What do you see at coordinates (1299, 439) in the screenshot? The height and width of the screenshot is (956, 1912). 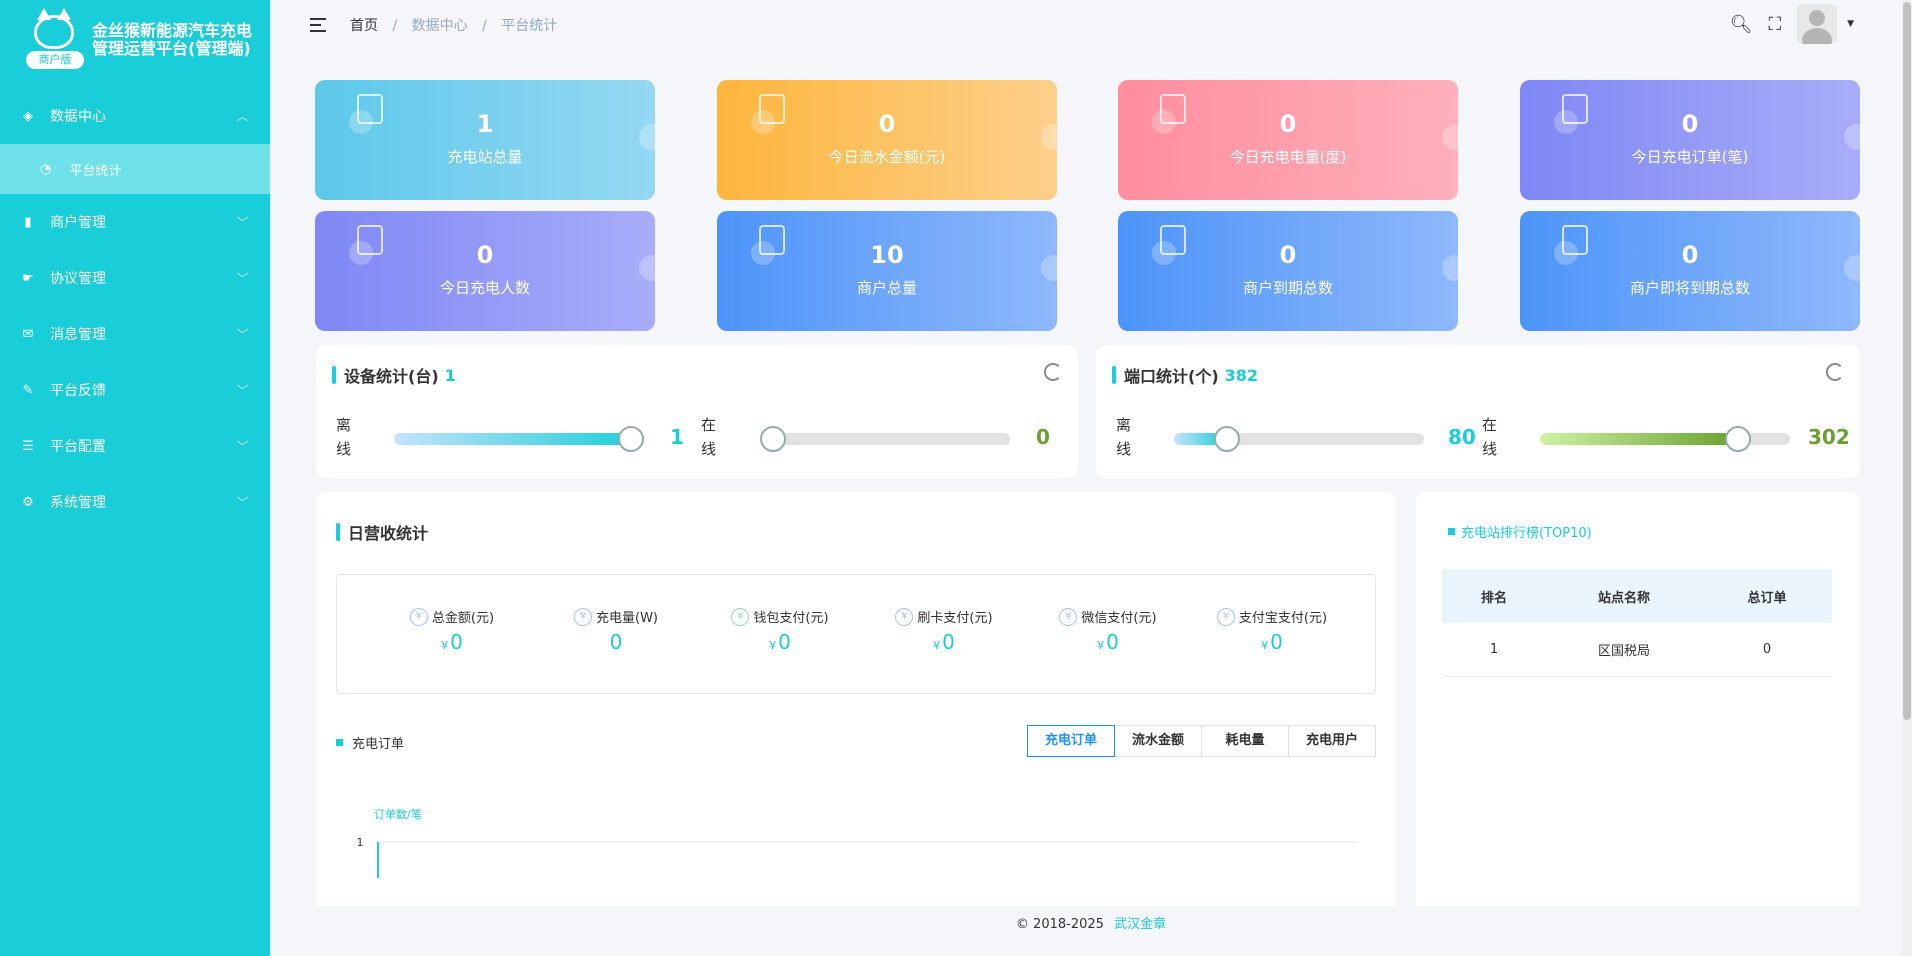 I see `port-offline-slider` at bounding box center [1299, 439].